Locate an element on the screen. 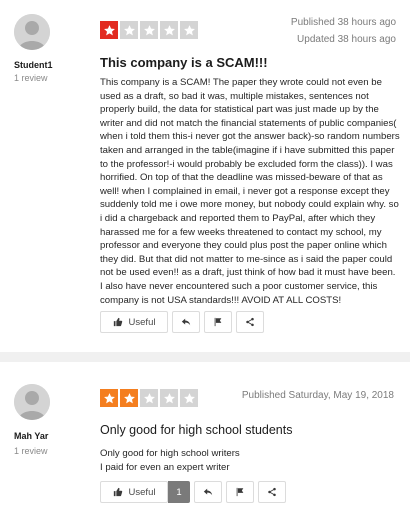 The height and width of the screenshot is (512, 410). reviewer-name: Mah Yar is located at coordinates (31, 436).